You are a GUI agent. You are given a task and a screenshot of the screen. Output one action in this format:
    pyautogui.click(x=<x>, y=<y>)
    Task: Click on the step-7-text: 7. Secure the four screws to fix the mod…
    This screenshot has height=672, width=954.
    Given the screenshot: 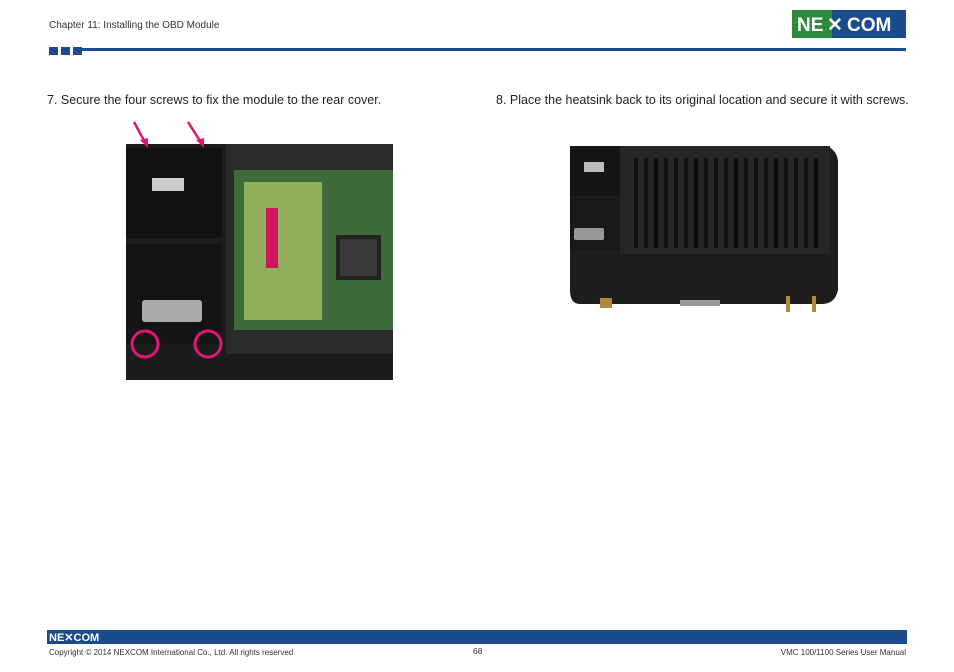 What is the action you would take?
    pyautogui.click(x=214, y=100)
    